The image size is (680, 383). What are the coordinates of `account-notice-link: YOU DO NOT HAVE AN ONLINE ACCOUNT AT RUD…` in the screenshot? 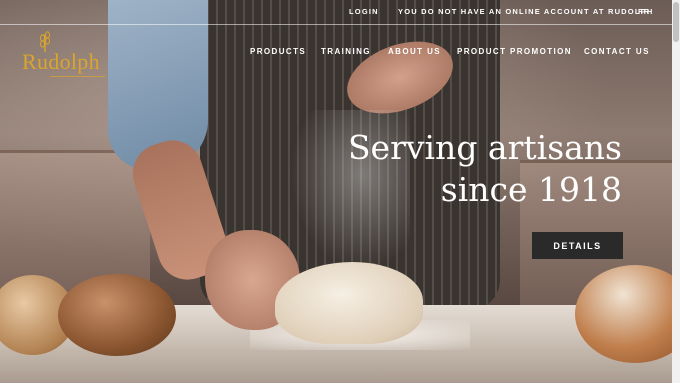 It's located at (525, 11).